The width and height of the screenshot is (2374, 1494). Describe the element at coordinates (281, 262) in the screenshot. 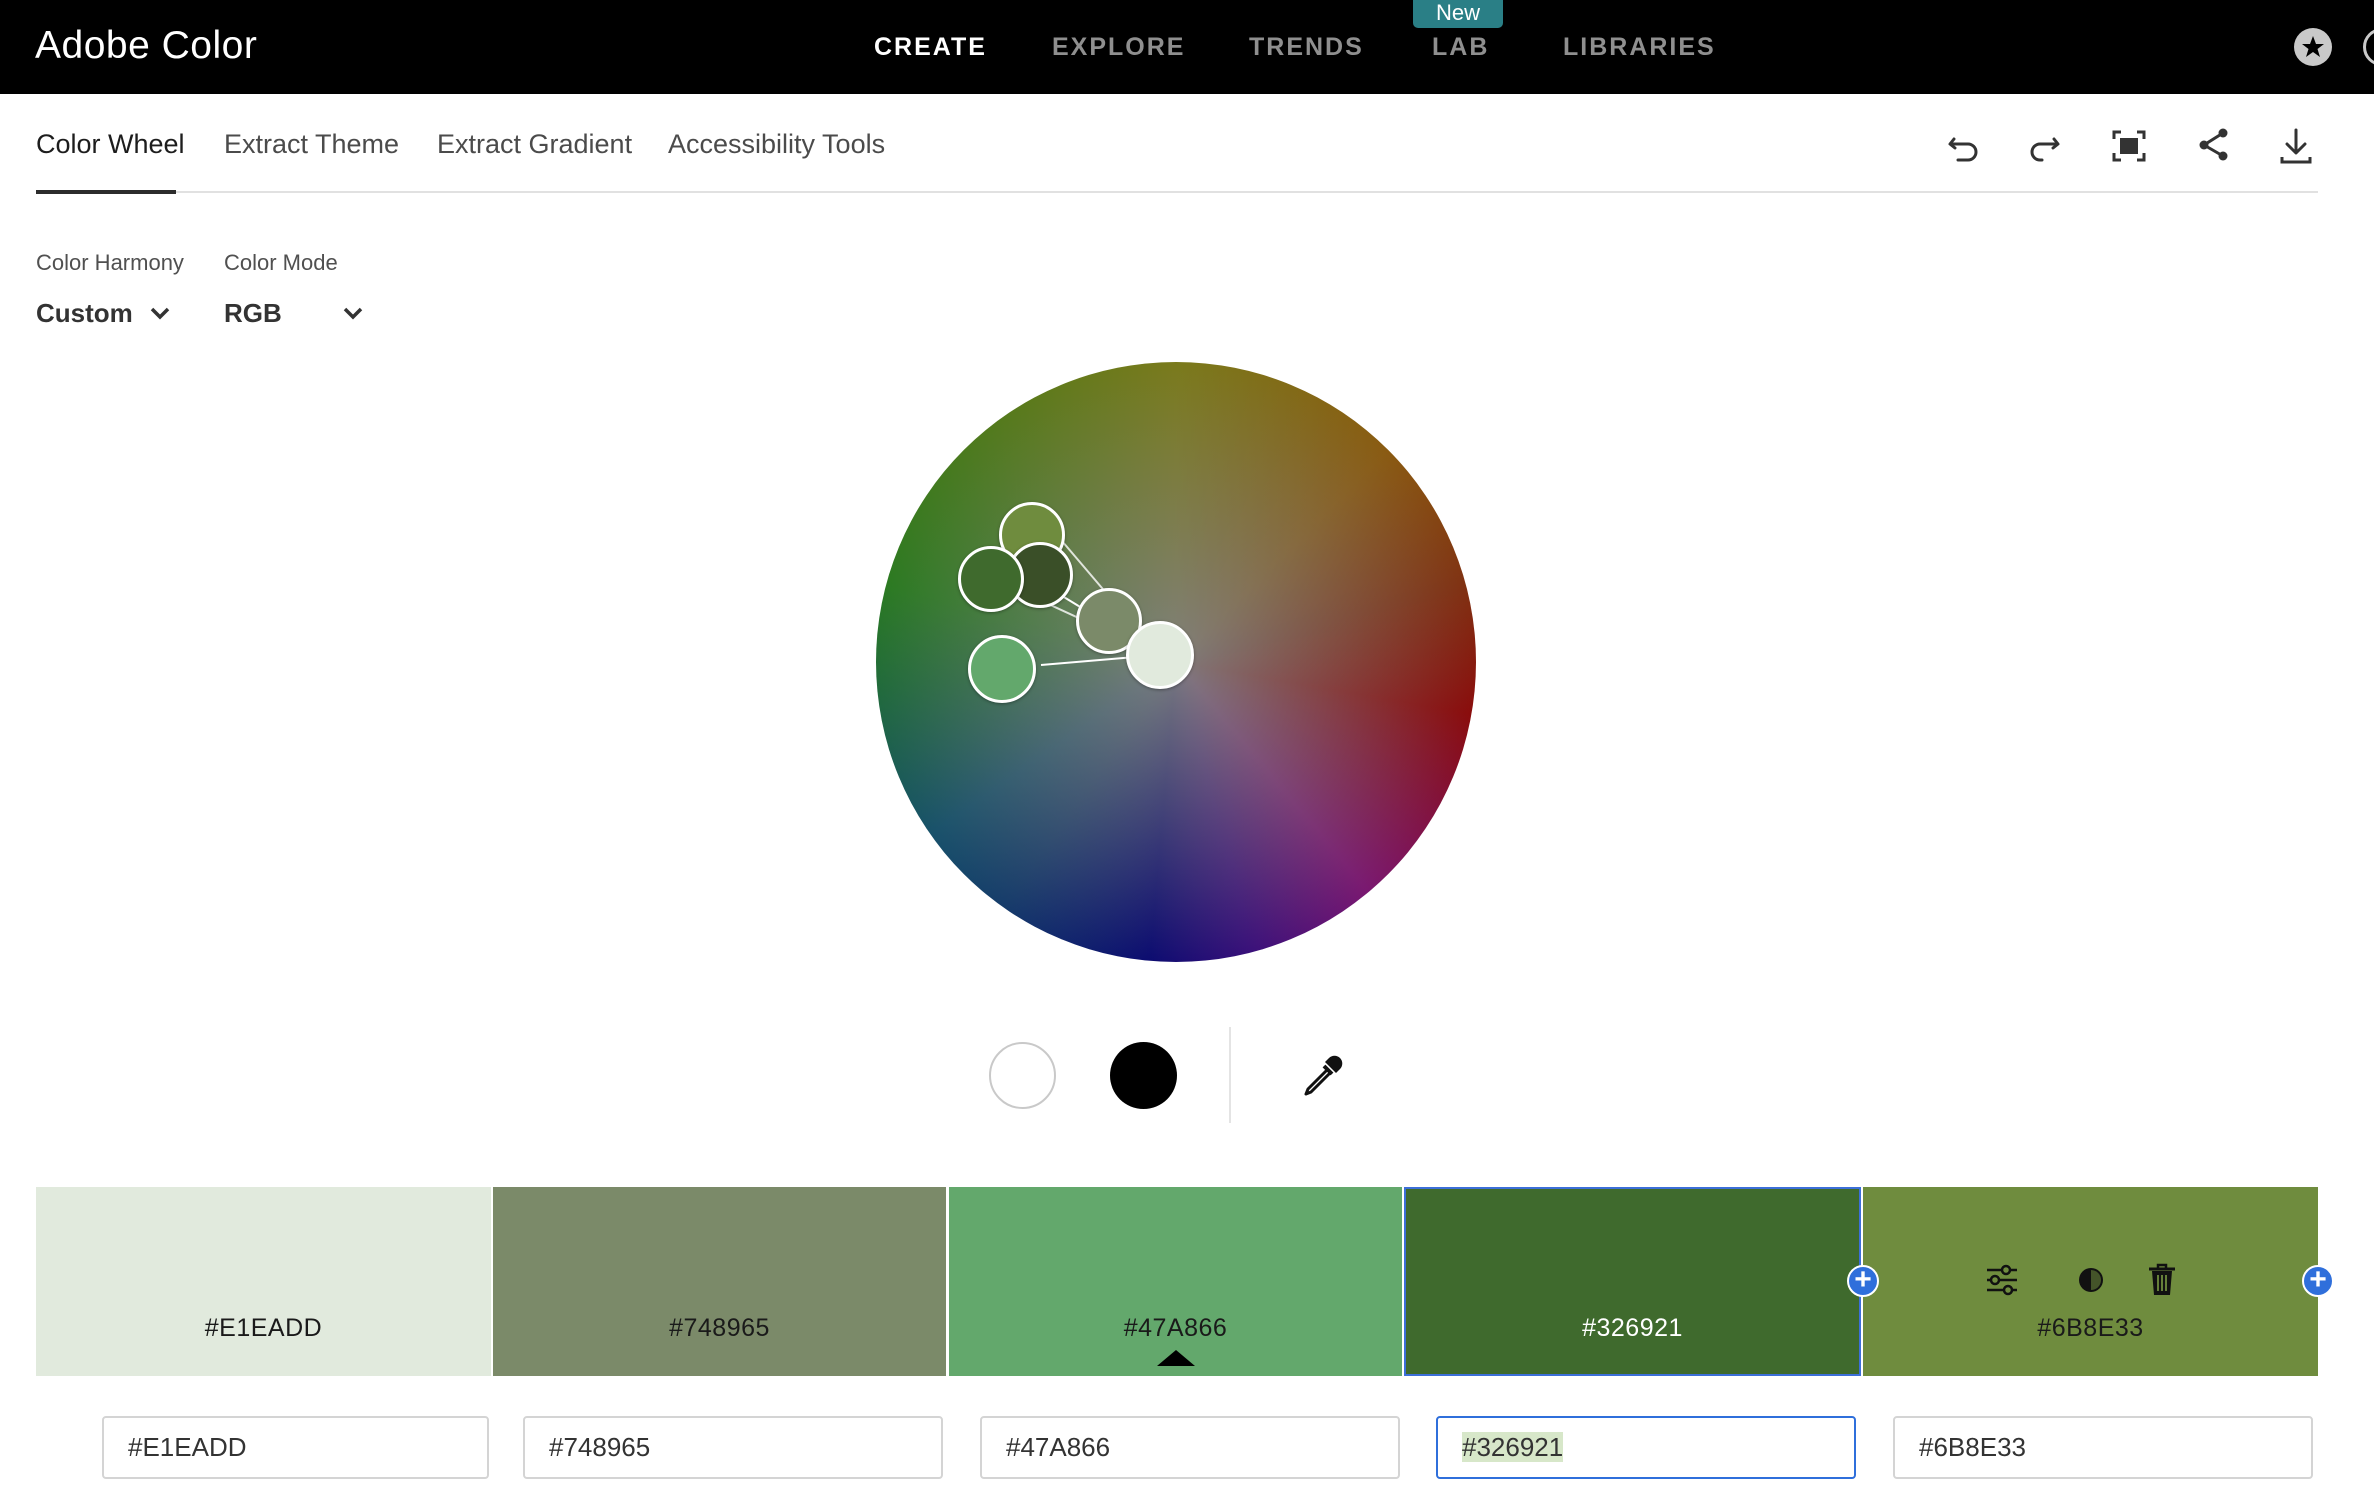

I see `color-mode-label: Color Mode` at that location.